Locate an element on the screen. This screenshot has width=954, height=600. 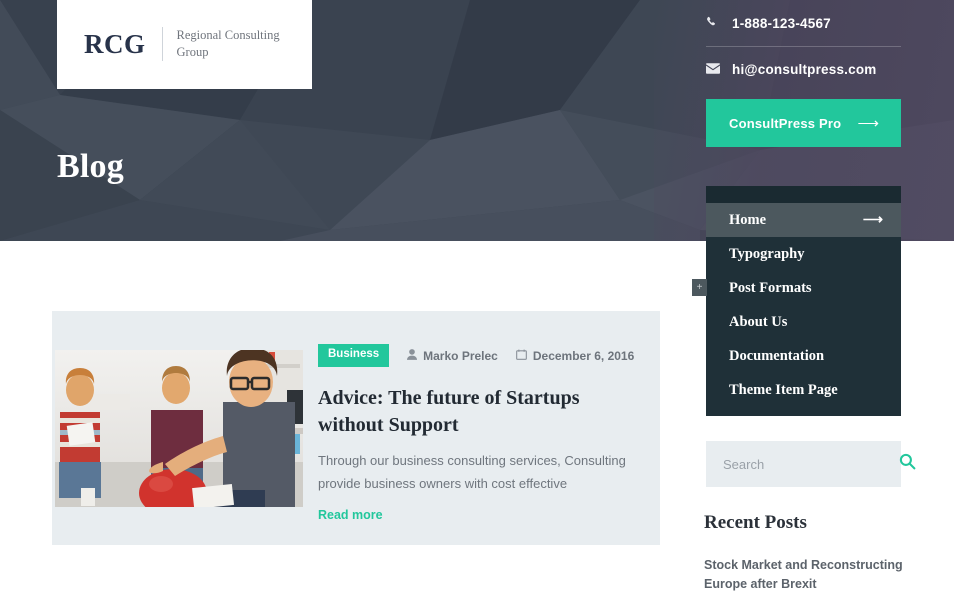
author-name: Marko Prelec is located at coordinates (460, 355).